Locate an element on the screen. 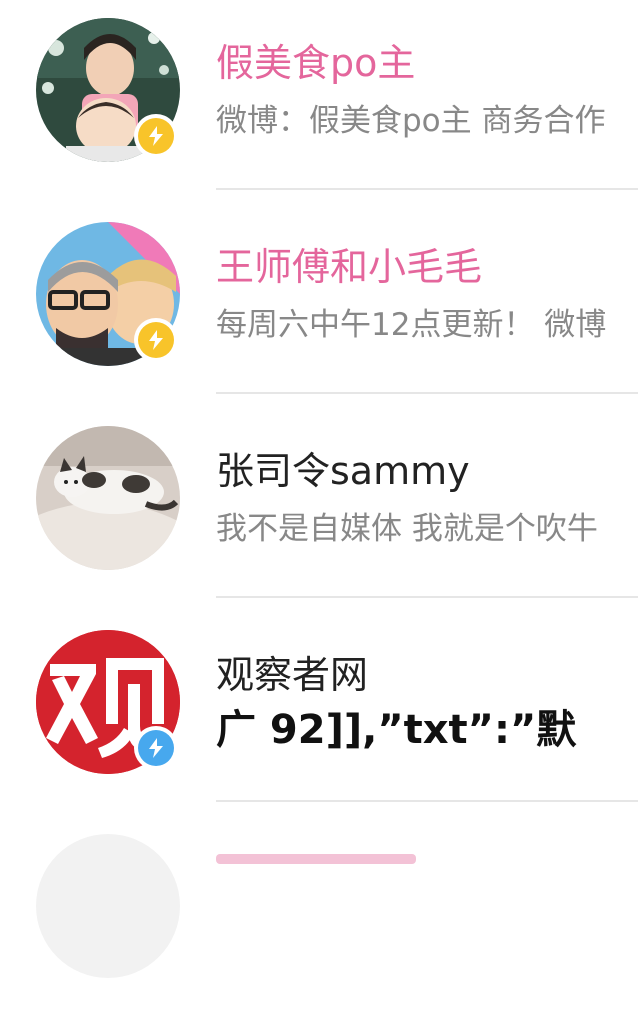  account-description: 每周六中午12点更新！ 微博 is located at coordinates (411, 325).